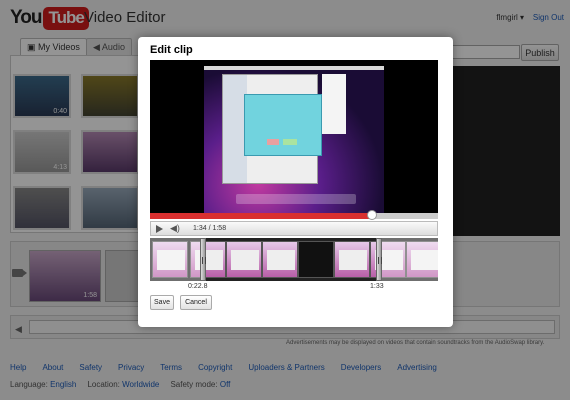 This screenshot has height=400, width=570. I want to click on dialog-graphic, so click(283, 125).